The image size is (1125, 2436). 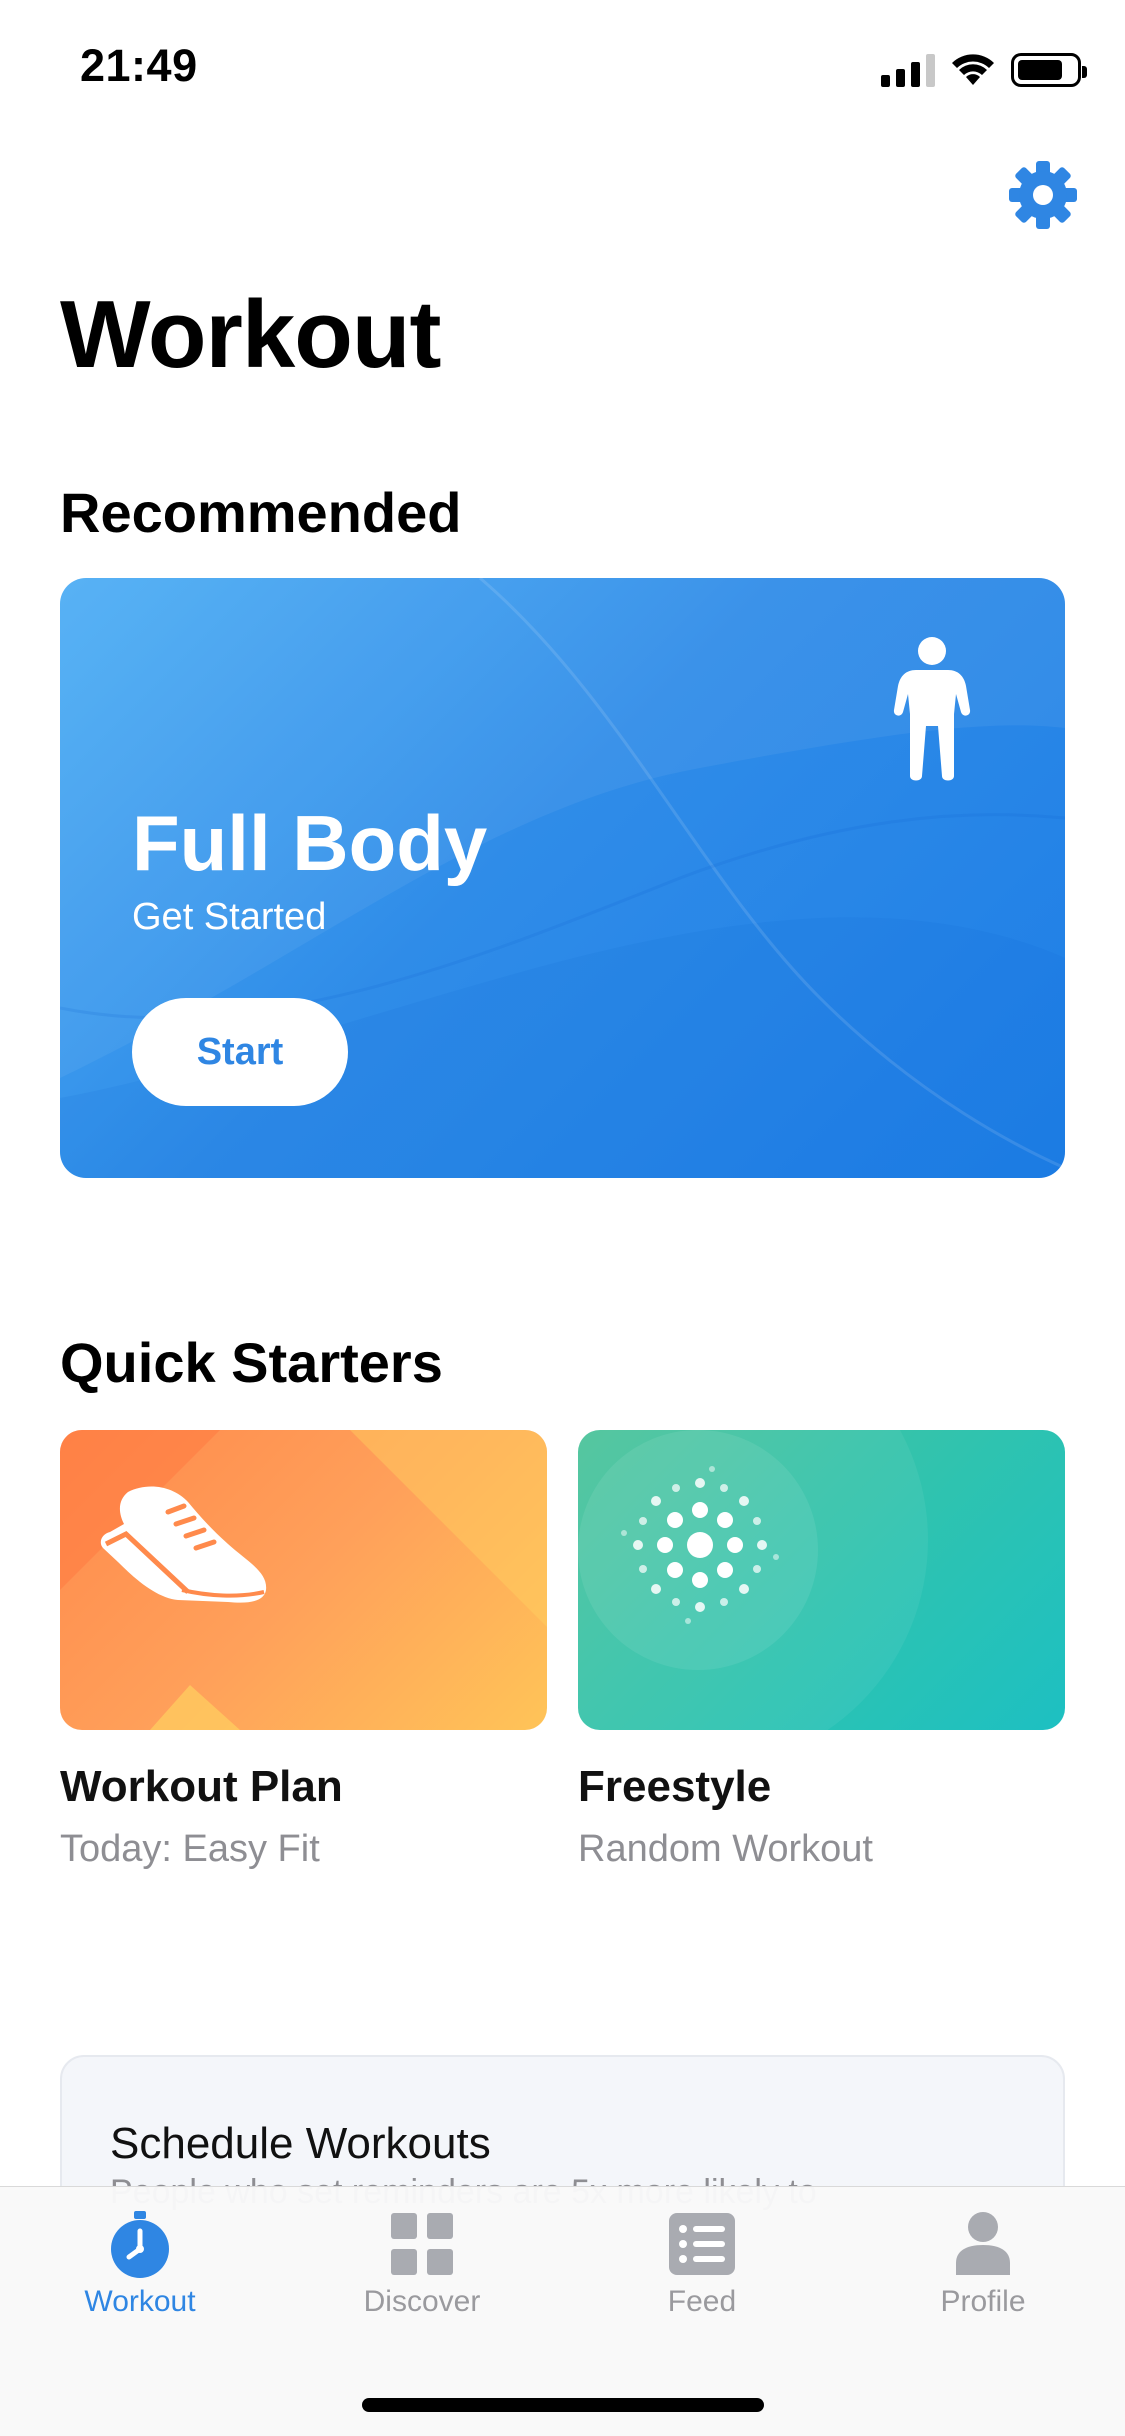 I want to click on wifi-icon, so click(x=973, y=69).